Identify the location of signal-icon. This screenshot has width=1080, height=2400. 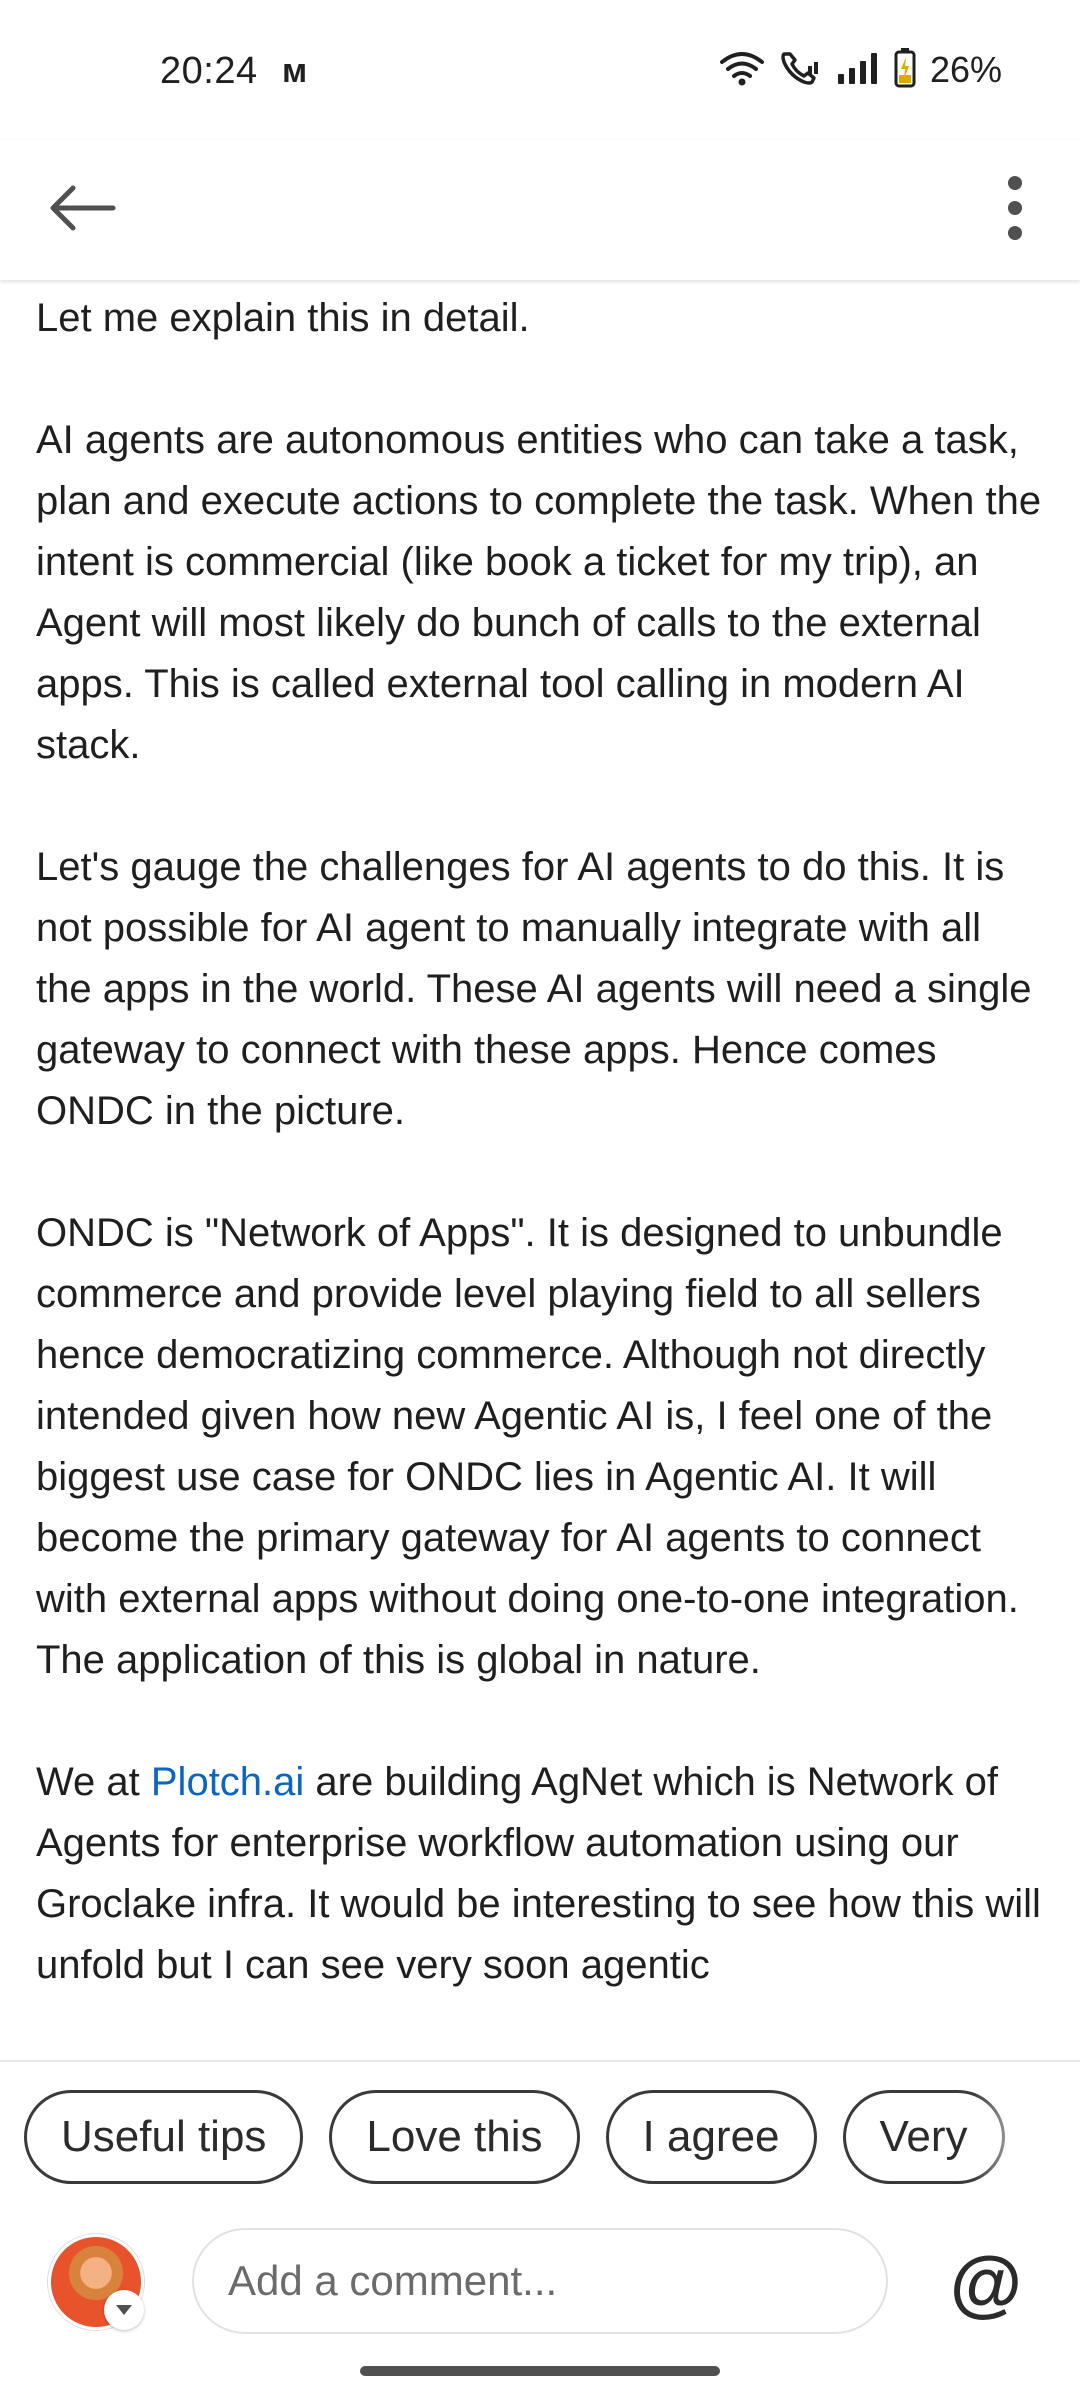
(858, 70).